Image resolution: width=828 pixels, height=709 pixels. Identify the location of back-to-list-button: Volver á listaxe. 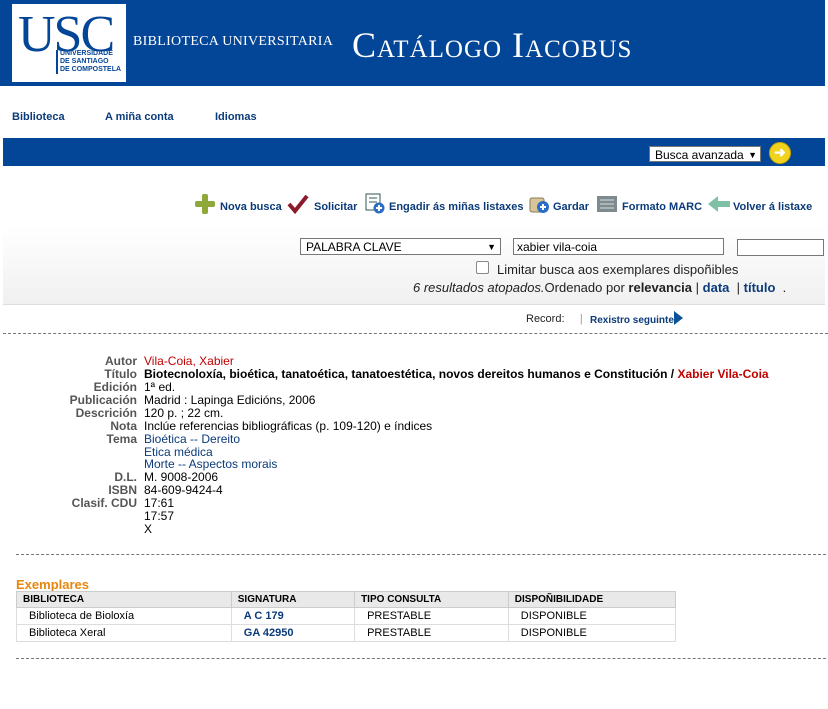
(772, 207).